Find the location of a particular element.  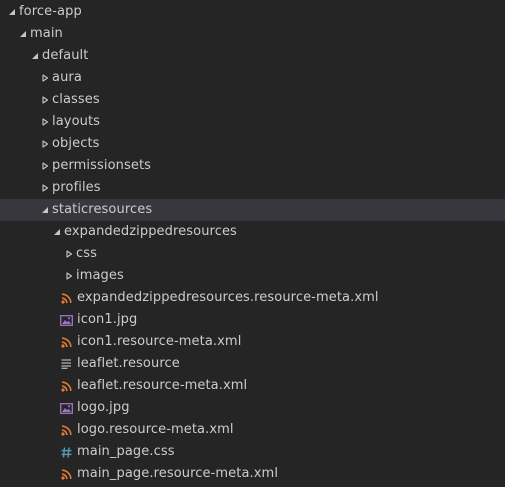

folder-label: staticresources is located at coordinates (102, 209).